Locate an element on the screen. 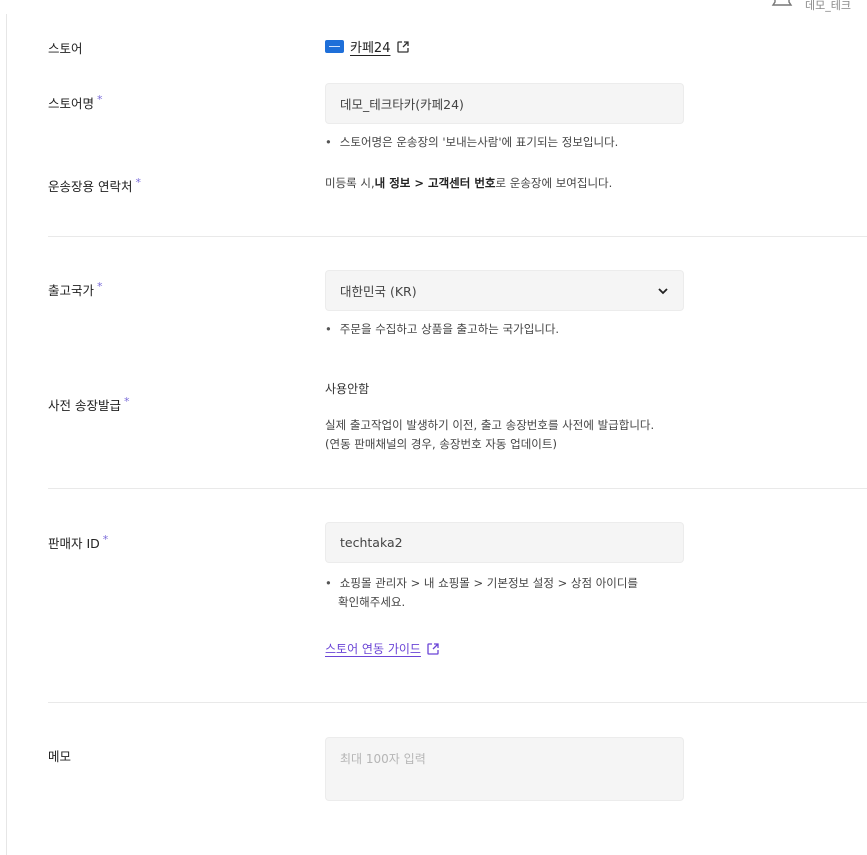  store-name-field: 데모_테크타카(카페24) is located at coordinates (504, 103).